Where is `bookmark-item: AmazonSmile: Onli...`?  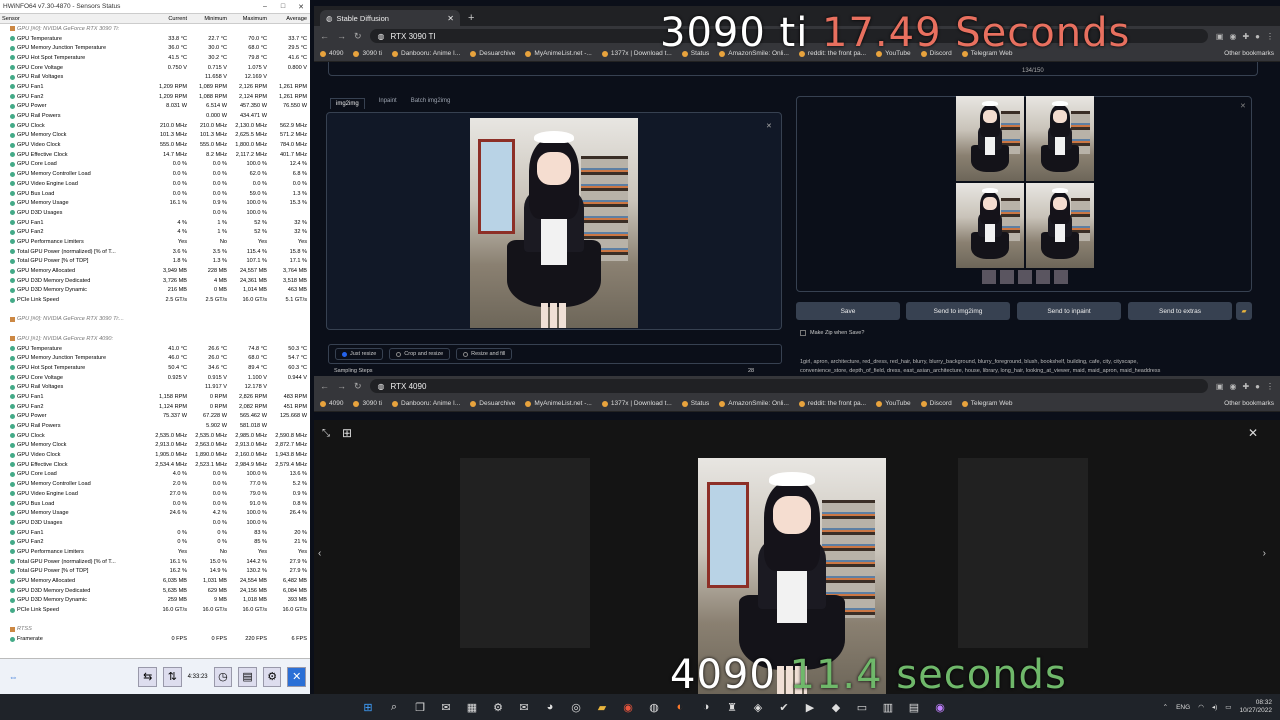 bookmark-item: AmazonSmile: Onli... is located at coordinates (754, 403).